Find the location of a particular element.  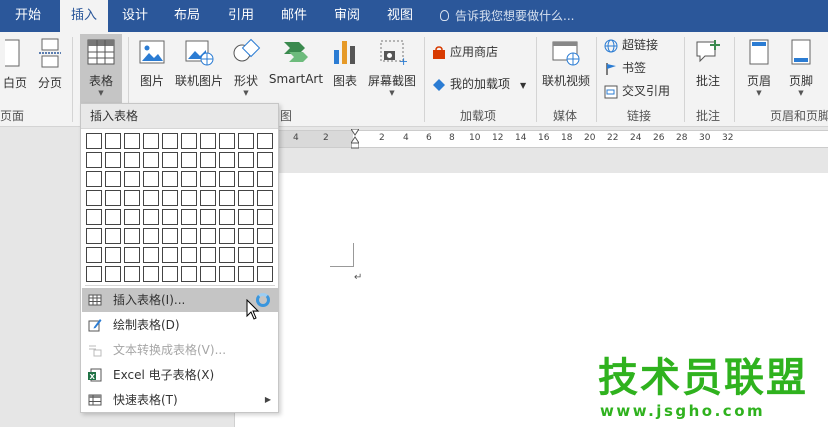

tab-references: 引用 is located at coordinates (241, 16).